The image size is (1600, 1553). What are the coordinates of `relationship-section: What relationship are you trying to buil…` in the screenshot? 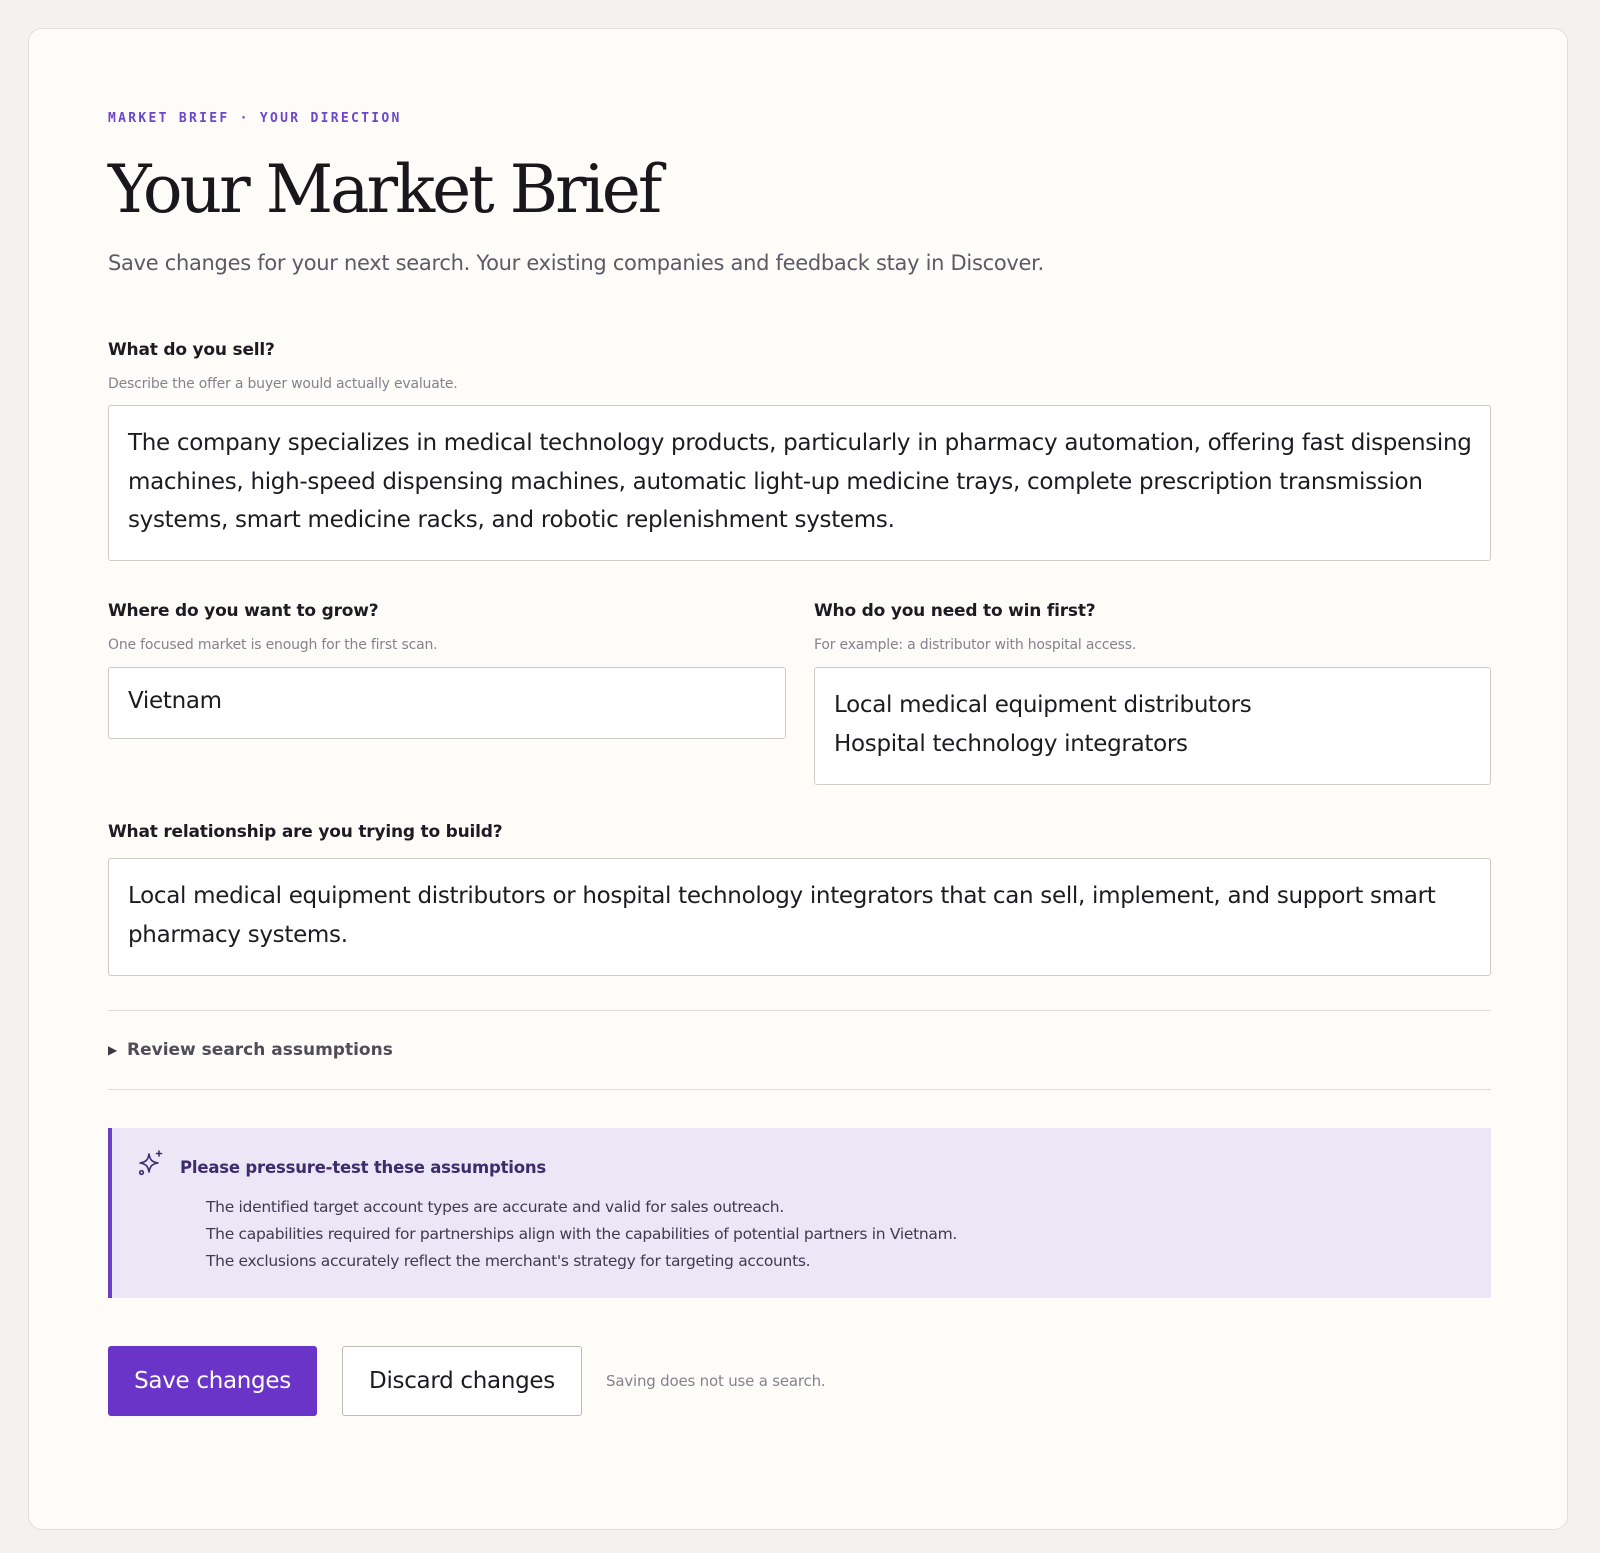 It's located at (799, 898).